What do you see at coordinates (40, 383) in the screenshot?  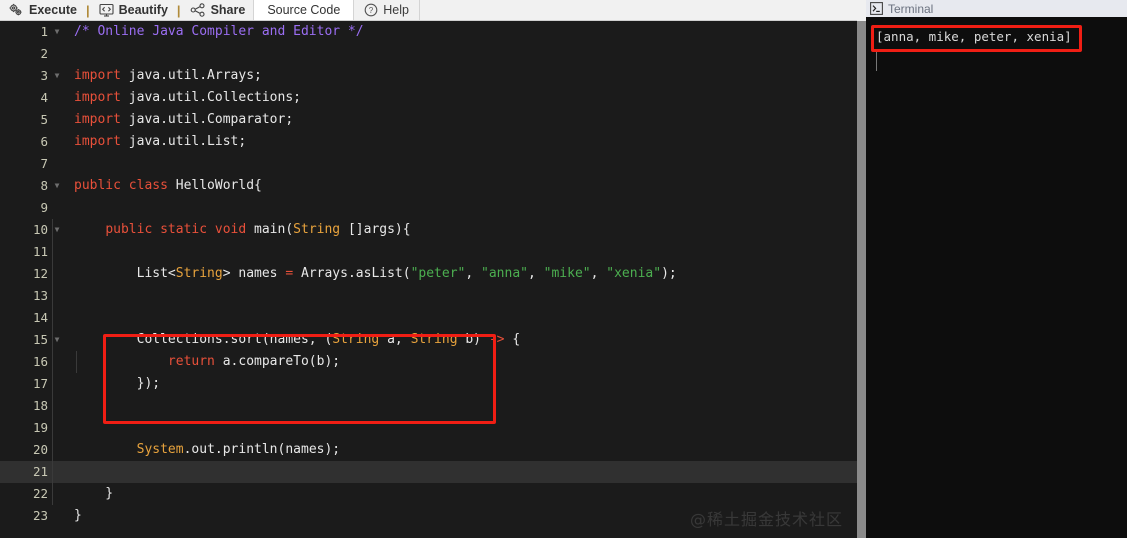 I see `line-number: 17` at bounding box center [40, 383].